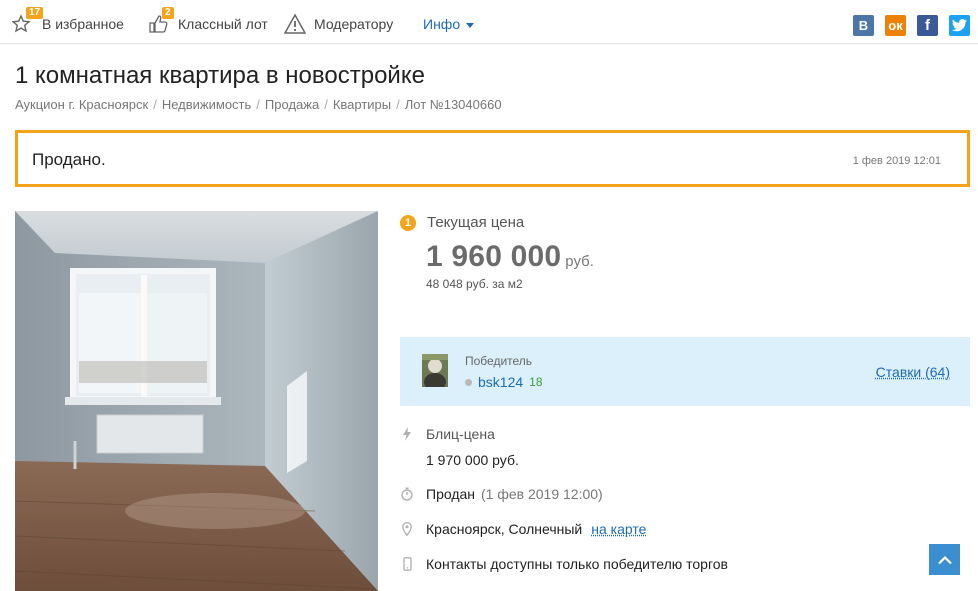 This screenshot has width=978, height=591. I want to click on current-price-label: 1 Текущая цена, so click(462, 222).